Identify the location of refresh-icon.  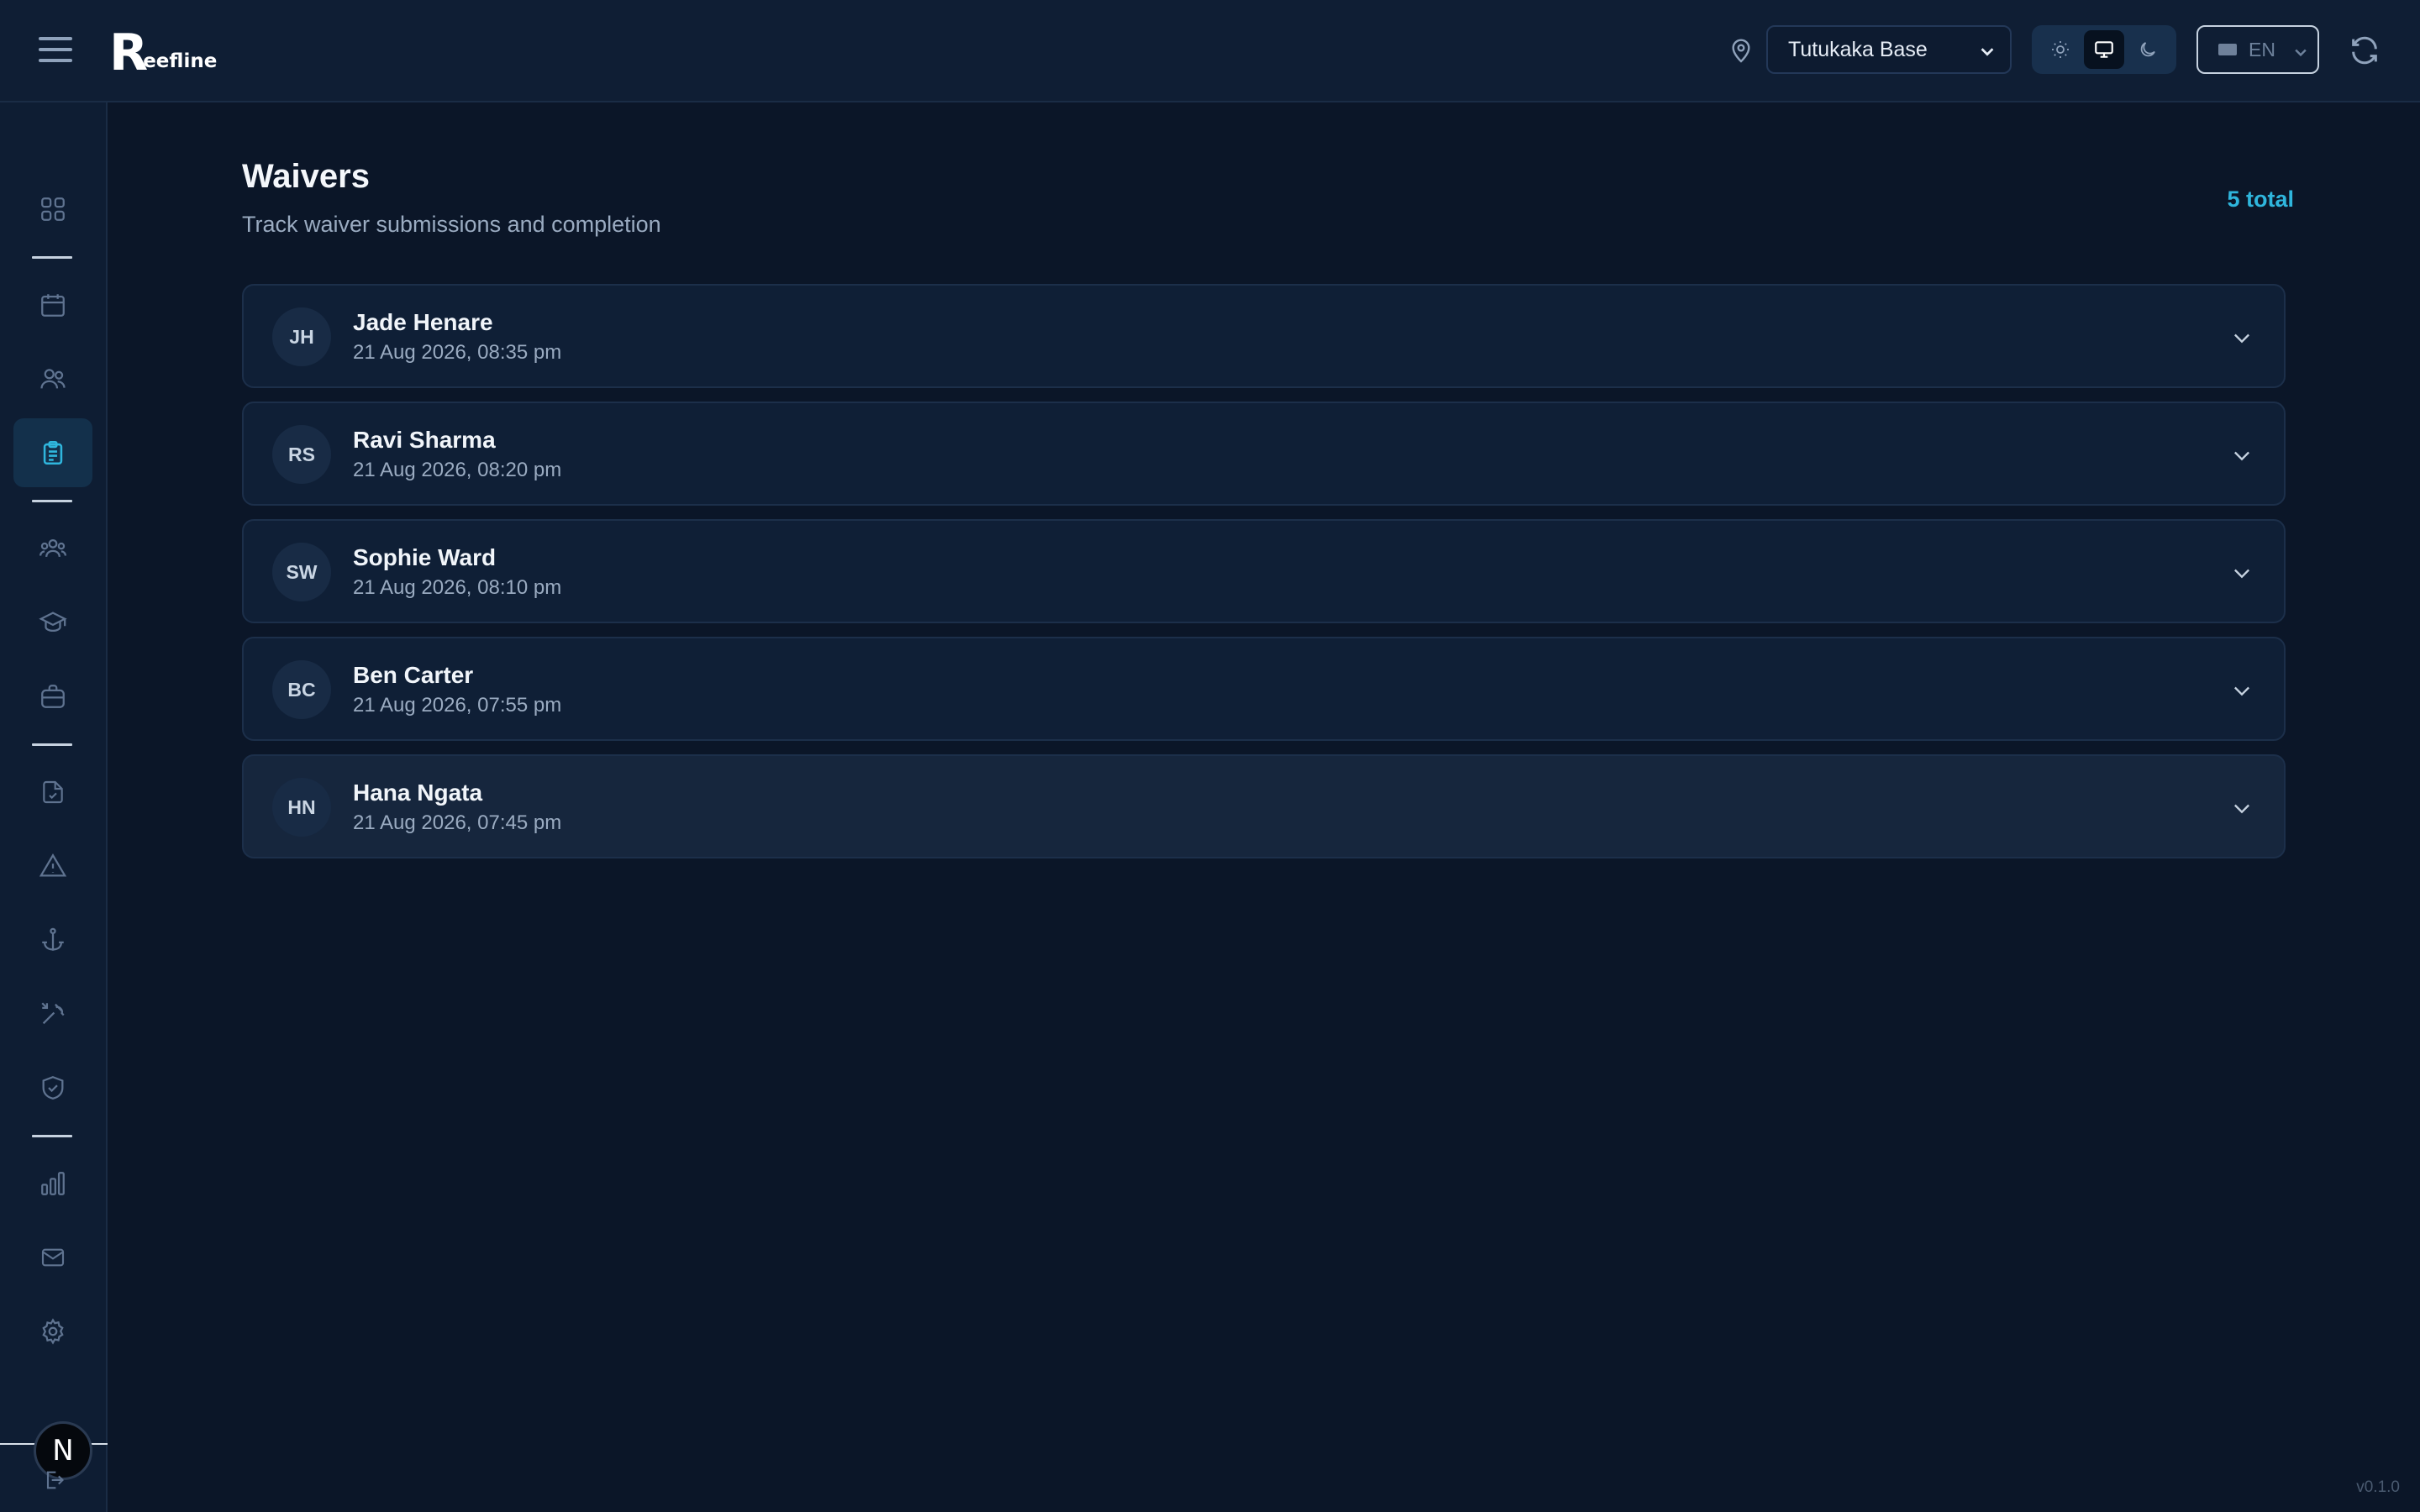
(2364, 50).